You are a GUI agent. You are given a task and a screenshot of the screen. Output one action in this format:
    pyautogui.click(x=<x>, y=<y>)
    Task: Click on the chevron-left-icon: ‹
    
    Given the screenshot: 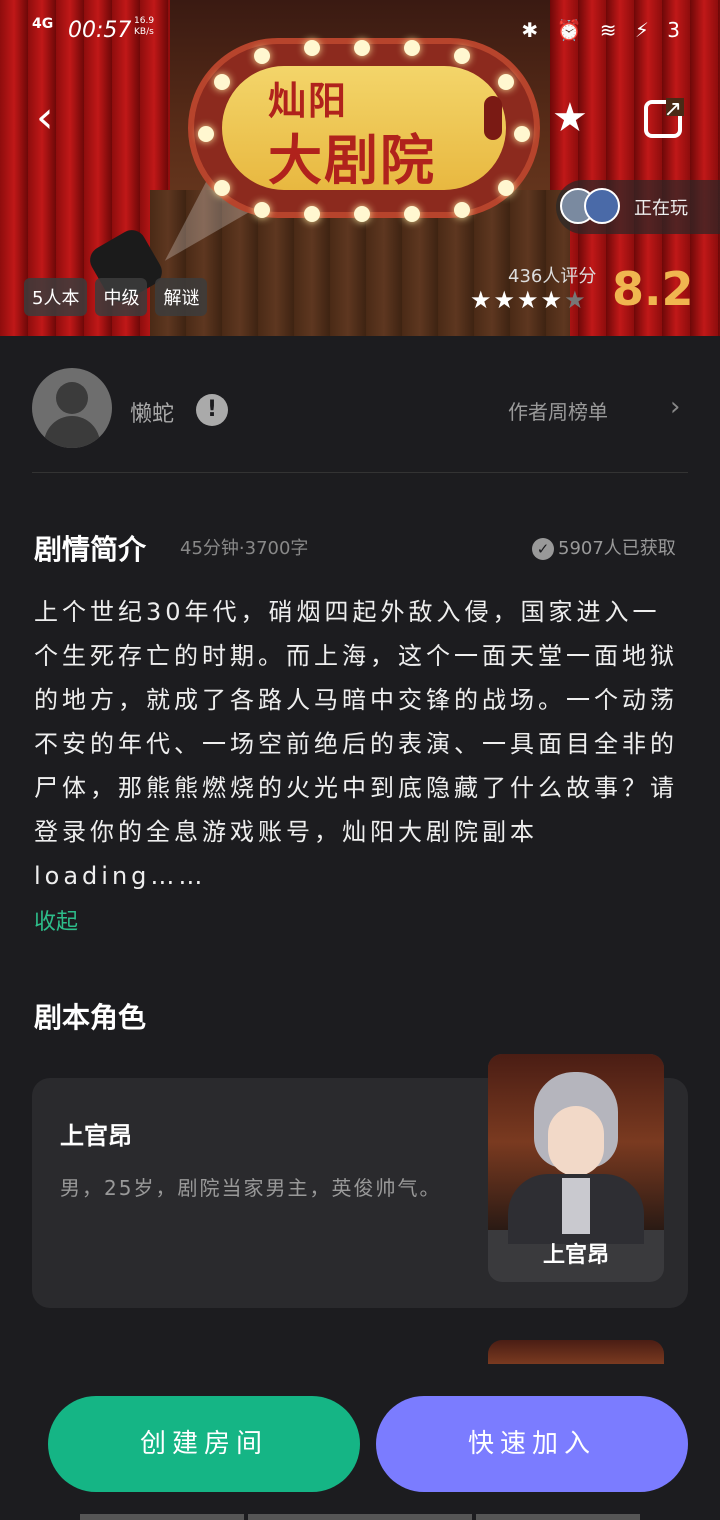 What is the action you would take?
    pyautogui.click(x=45, y=117)
    